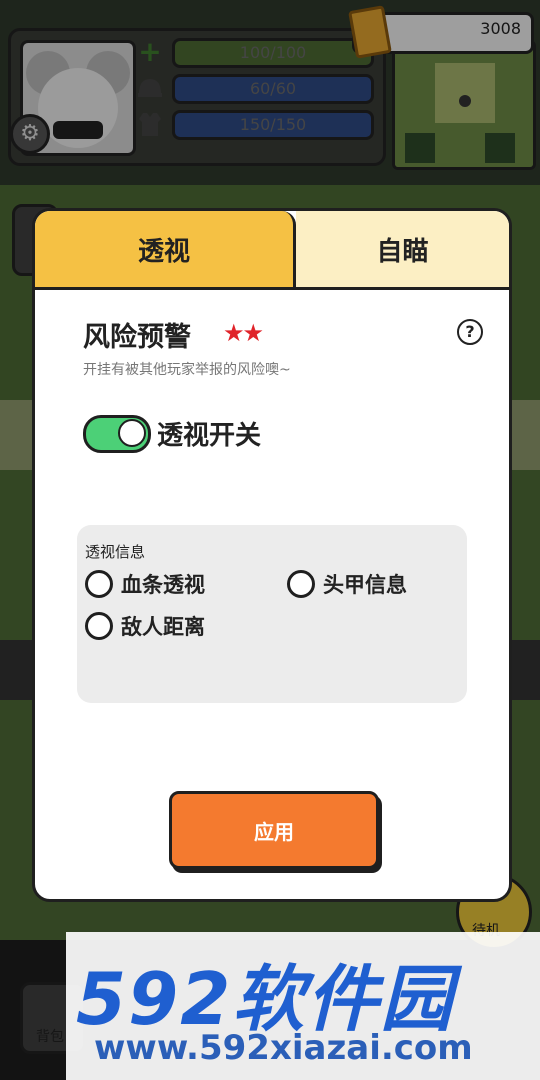 The height and width of the screenshot is (1080, 540). What do you see at coordinates (117, 434) in the screenshot?
I see `see-through-toggle` at bounding box center [117, 434].